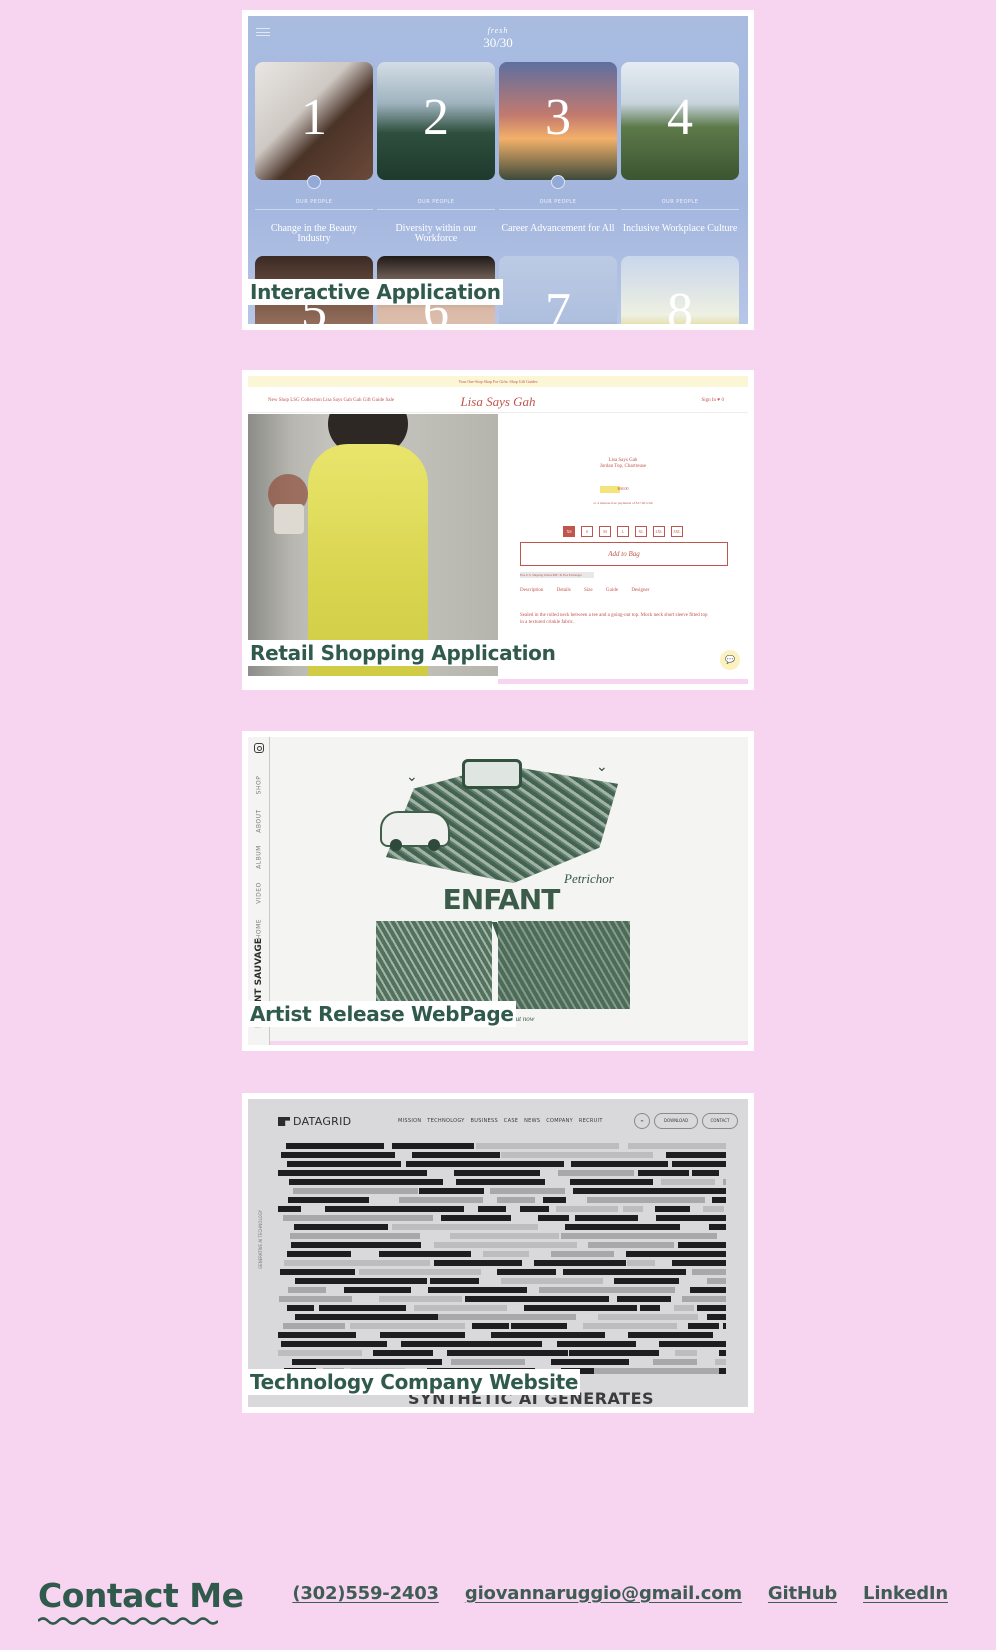 This screenshot has width=996, height=1650. What do you see at coordinates (498, 42) in the screenshot?
I see `app-brand: 30/30` at bounding box center [498, 42].